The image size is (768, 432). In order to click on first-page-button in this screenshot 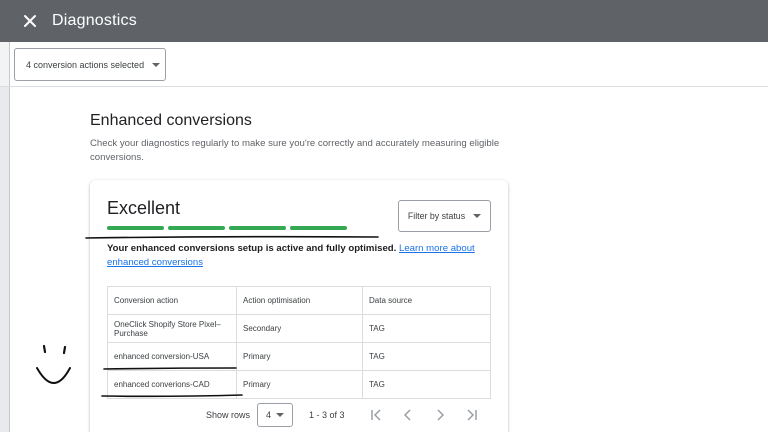, I will do `click(376, 415)`.